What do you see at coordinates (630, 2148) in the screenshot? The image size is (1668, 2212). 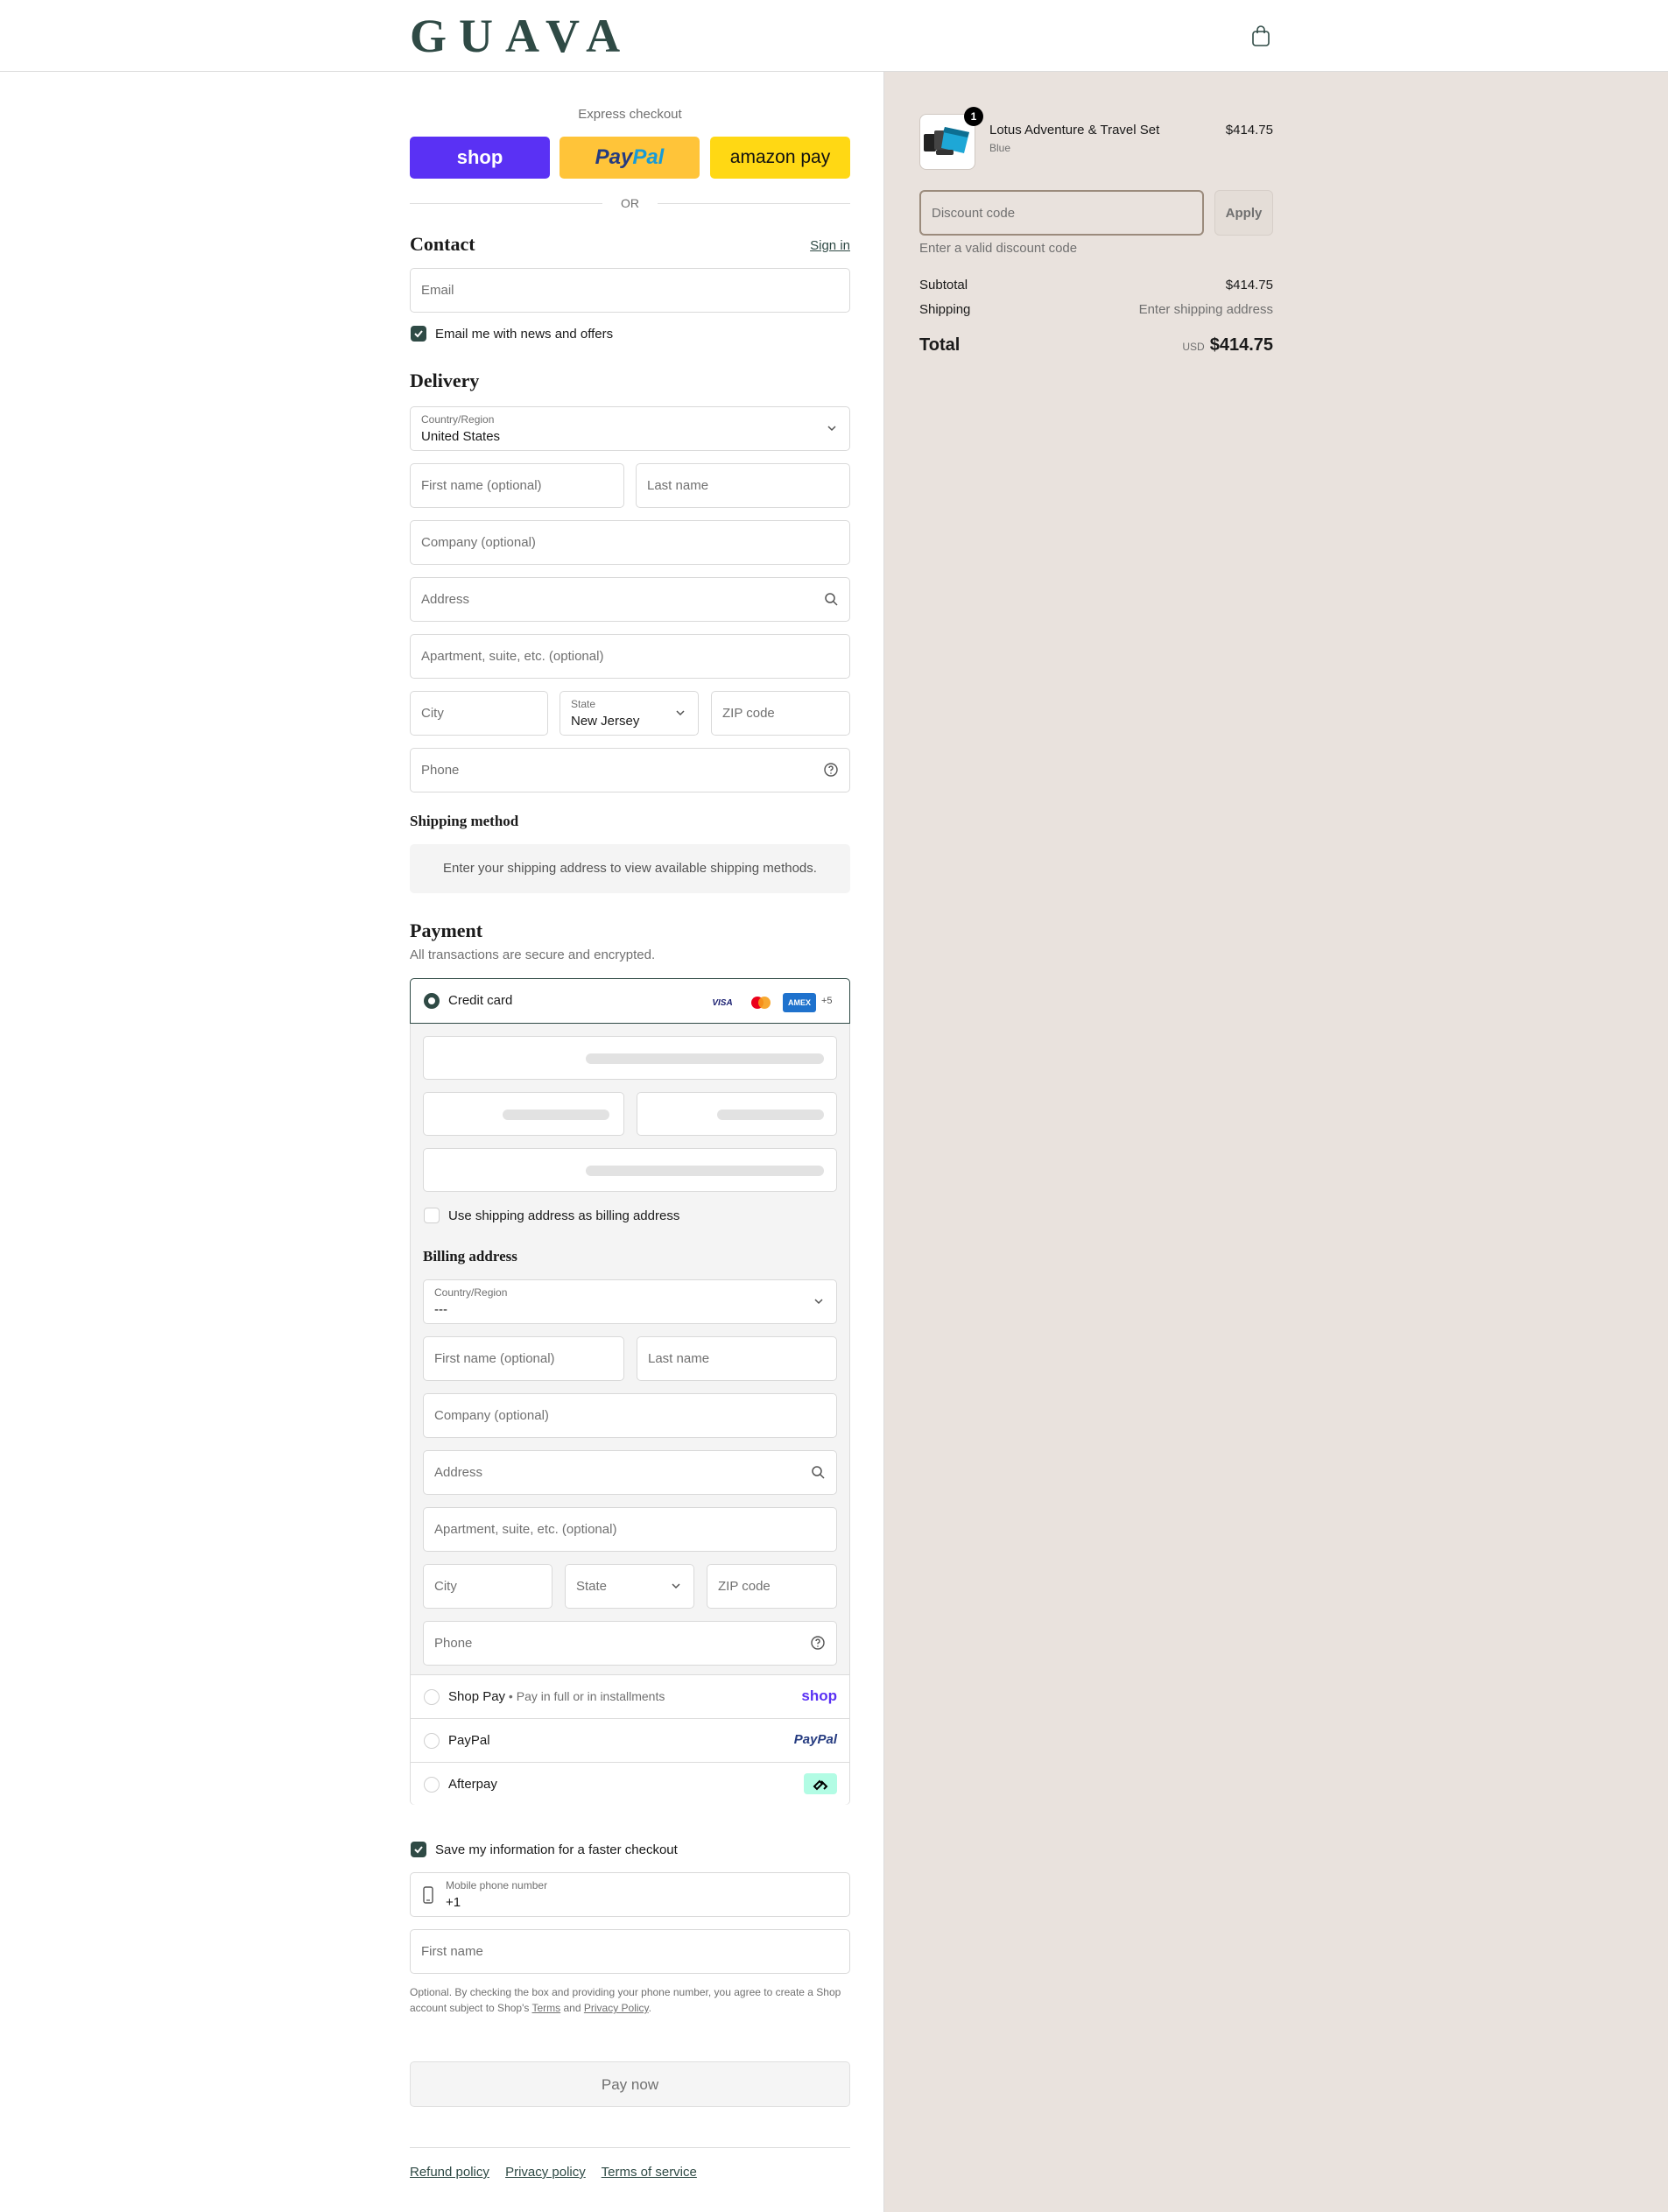 I see `footer-divider` at bounding box center [630, 2148].